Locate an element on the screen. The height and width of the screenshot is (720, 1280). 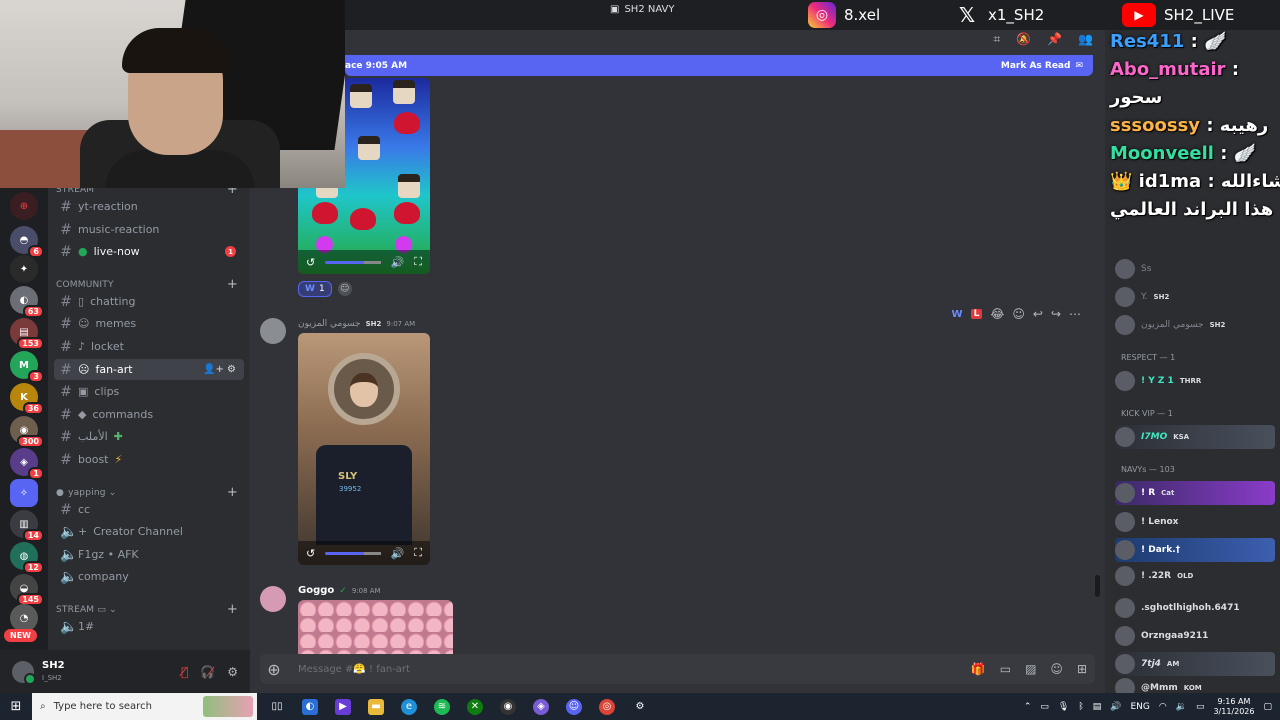
obs-icon: ◉ is located at coordinates (508, 706).